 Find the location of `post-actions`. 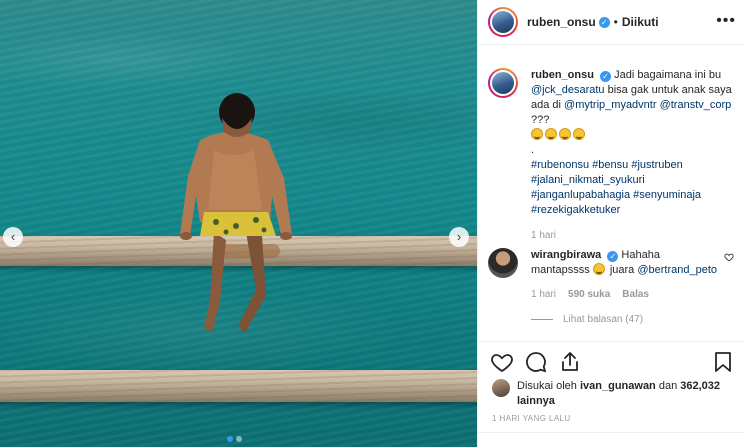

post-actions is located at coordinates (536, 362).